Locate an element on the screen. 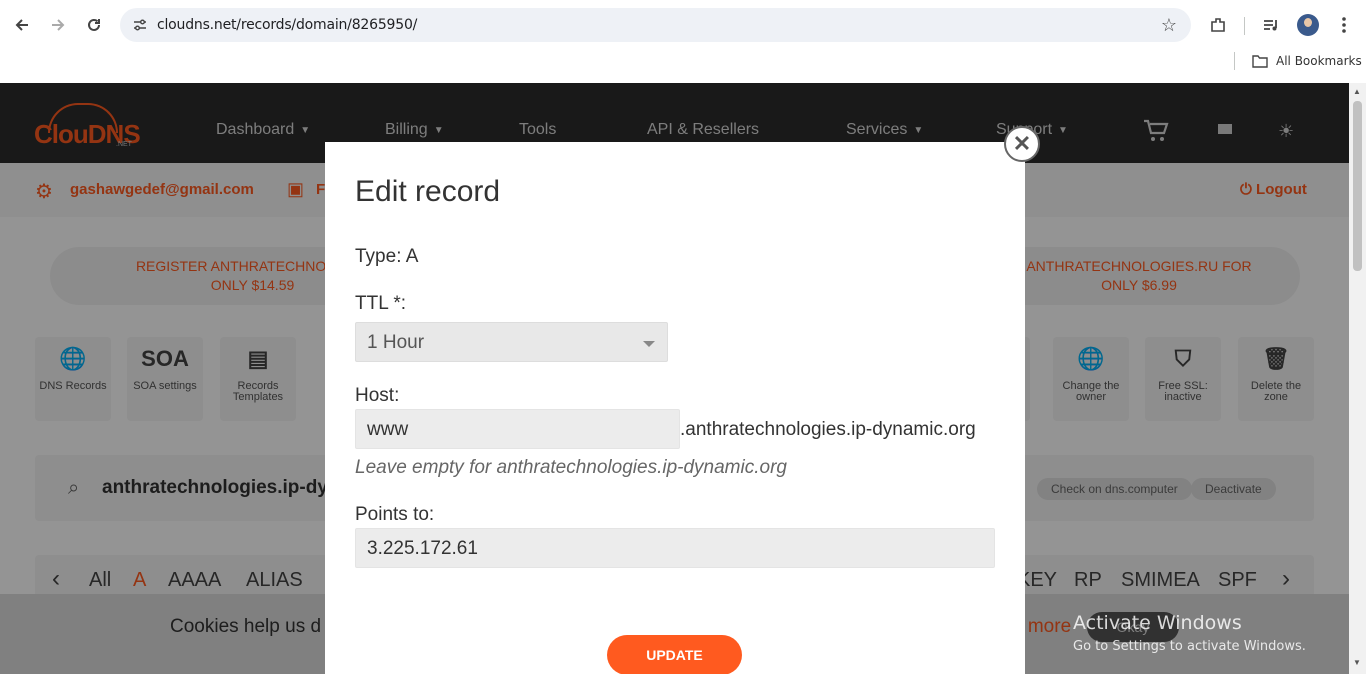 The height and width of the screenshot is (674, 1366). points-to-input-value: 3.225.172.61 is located at coordinates (422, 548).